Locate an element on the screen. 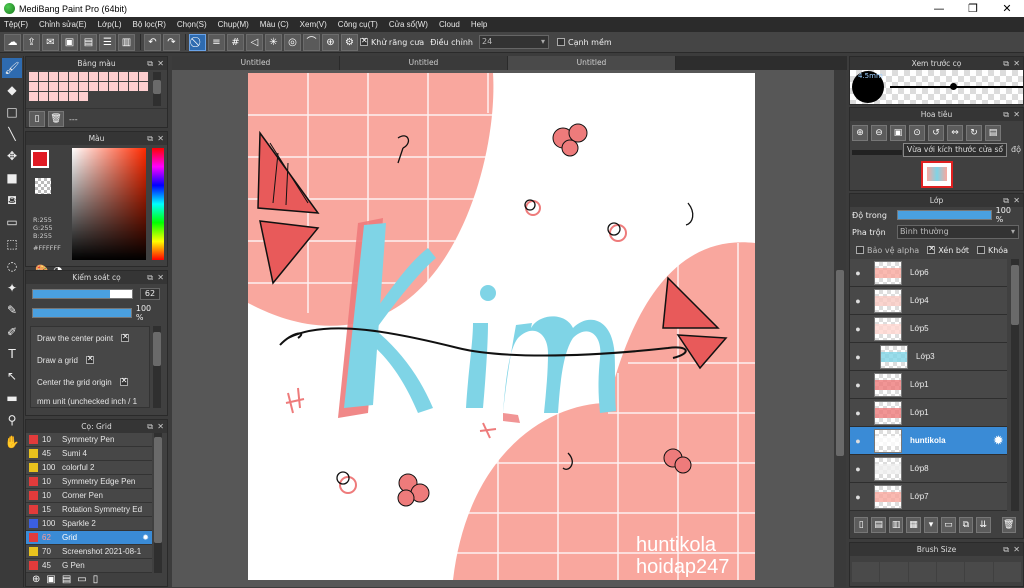  eyedropper-tool-icon: ⚲ is located at coordinates (12, 420).